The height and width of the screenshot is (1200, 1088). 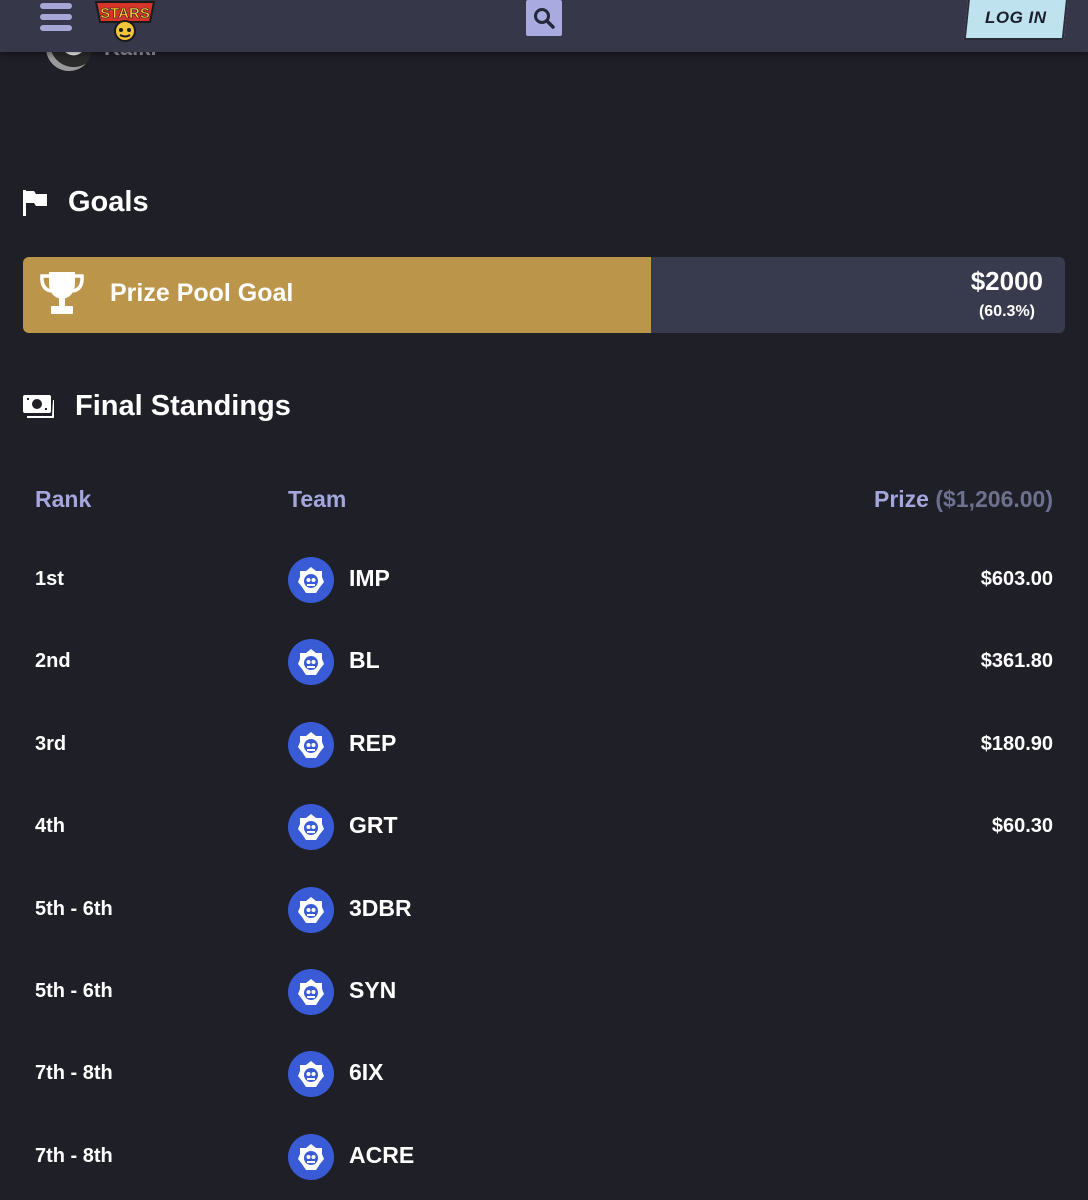 What do you see at coordinates (544, 746) in the screenshot?
I see `table-row: 3rd REP $180.90` at bounding box center [544, 746].